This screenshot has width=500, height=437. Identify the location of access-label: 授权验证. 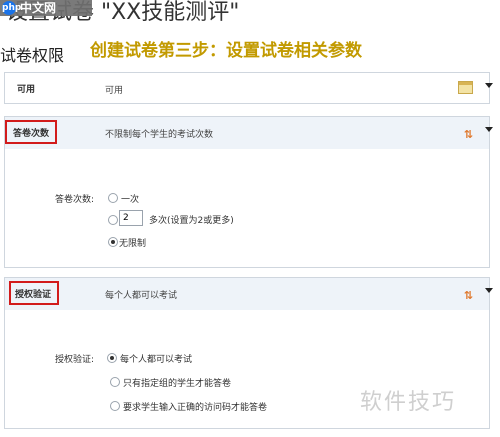
(33, 295).